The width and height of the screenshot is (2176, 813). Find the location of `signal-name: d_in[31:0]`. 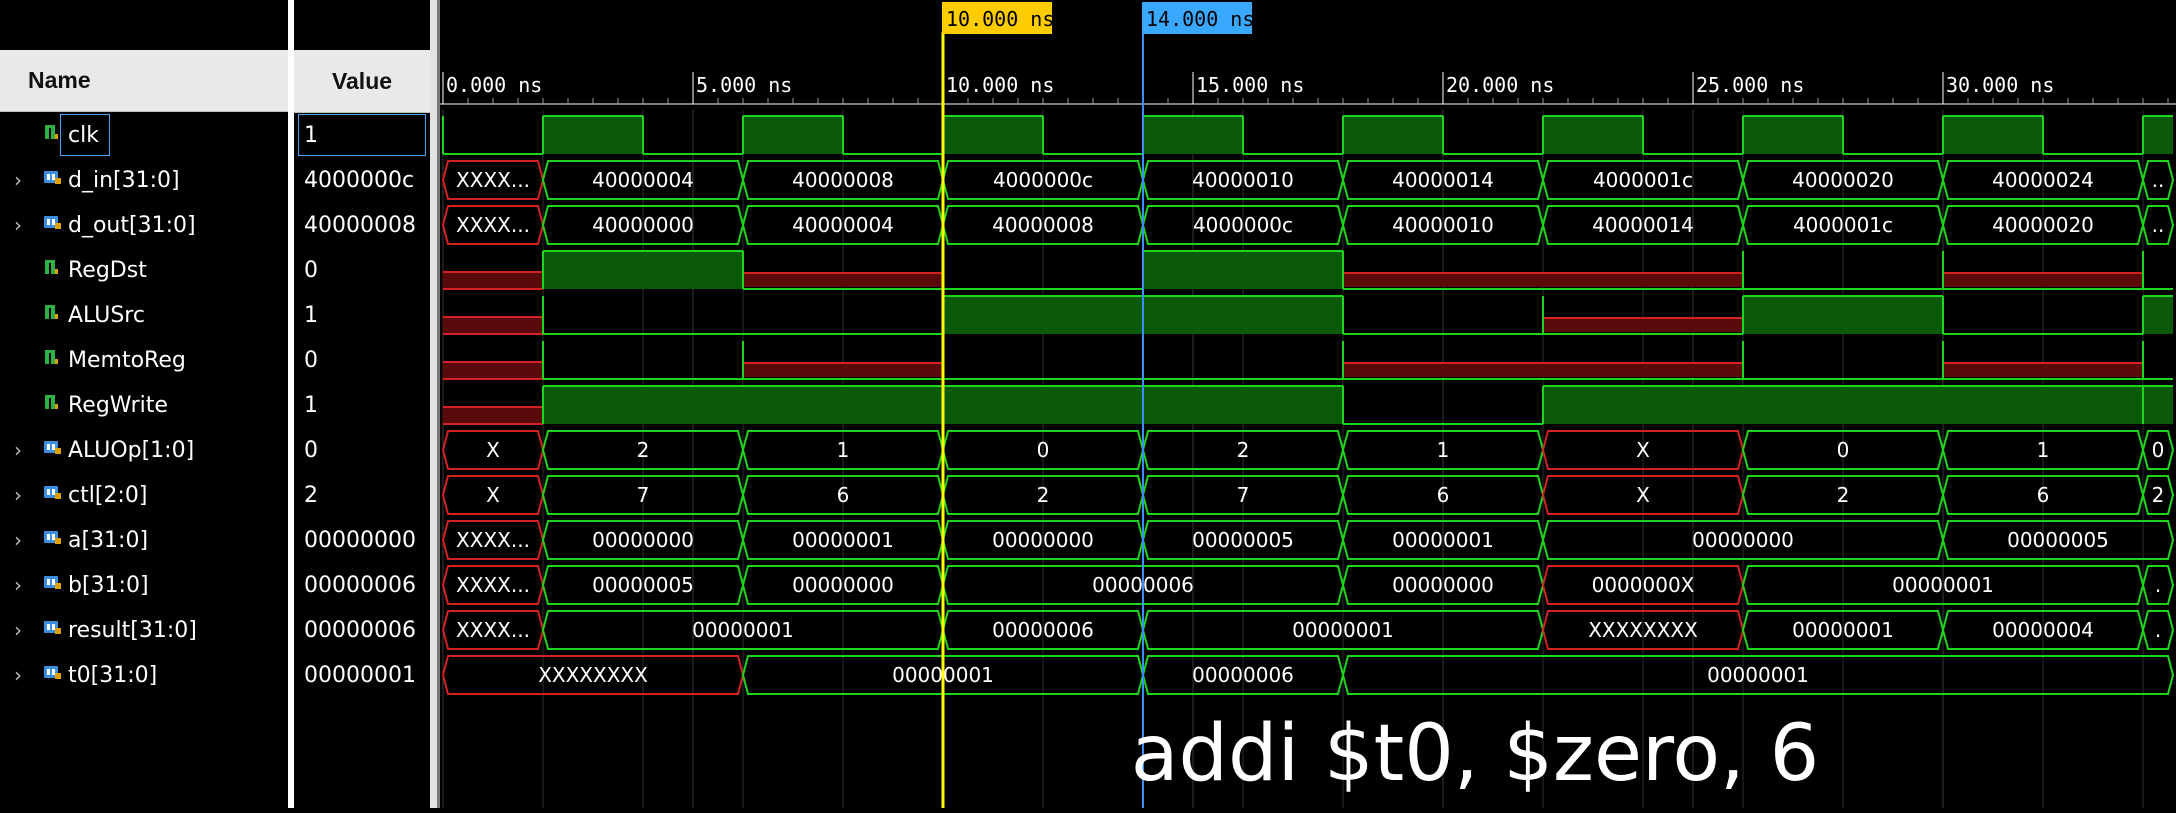

signal-name: d_in[31:0] is located at coordinates (124, 180).